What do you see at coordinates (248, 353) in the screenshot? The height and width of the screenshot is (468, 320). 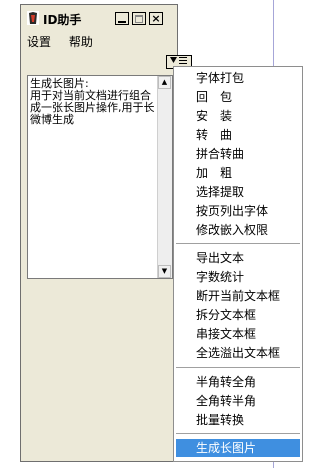 I see `menu-item-select-overflow: 全选溢出文本框` at bounding box center [248, 353].